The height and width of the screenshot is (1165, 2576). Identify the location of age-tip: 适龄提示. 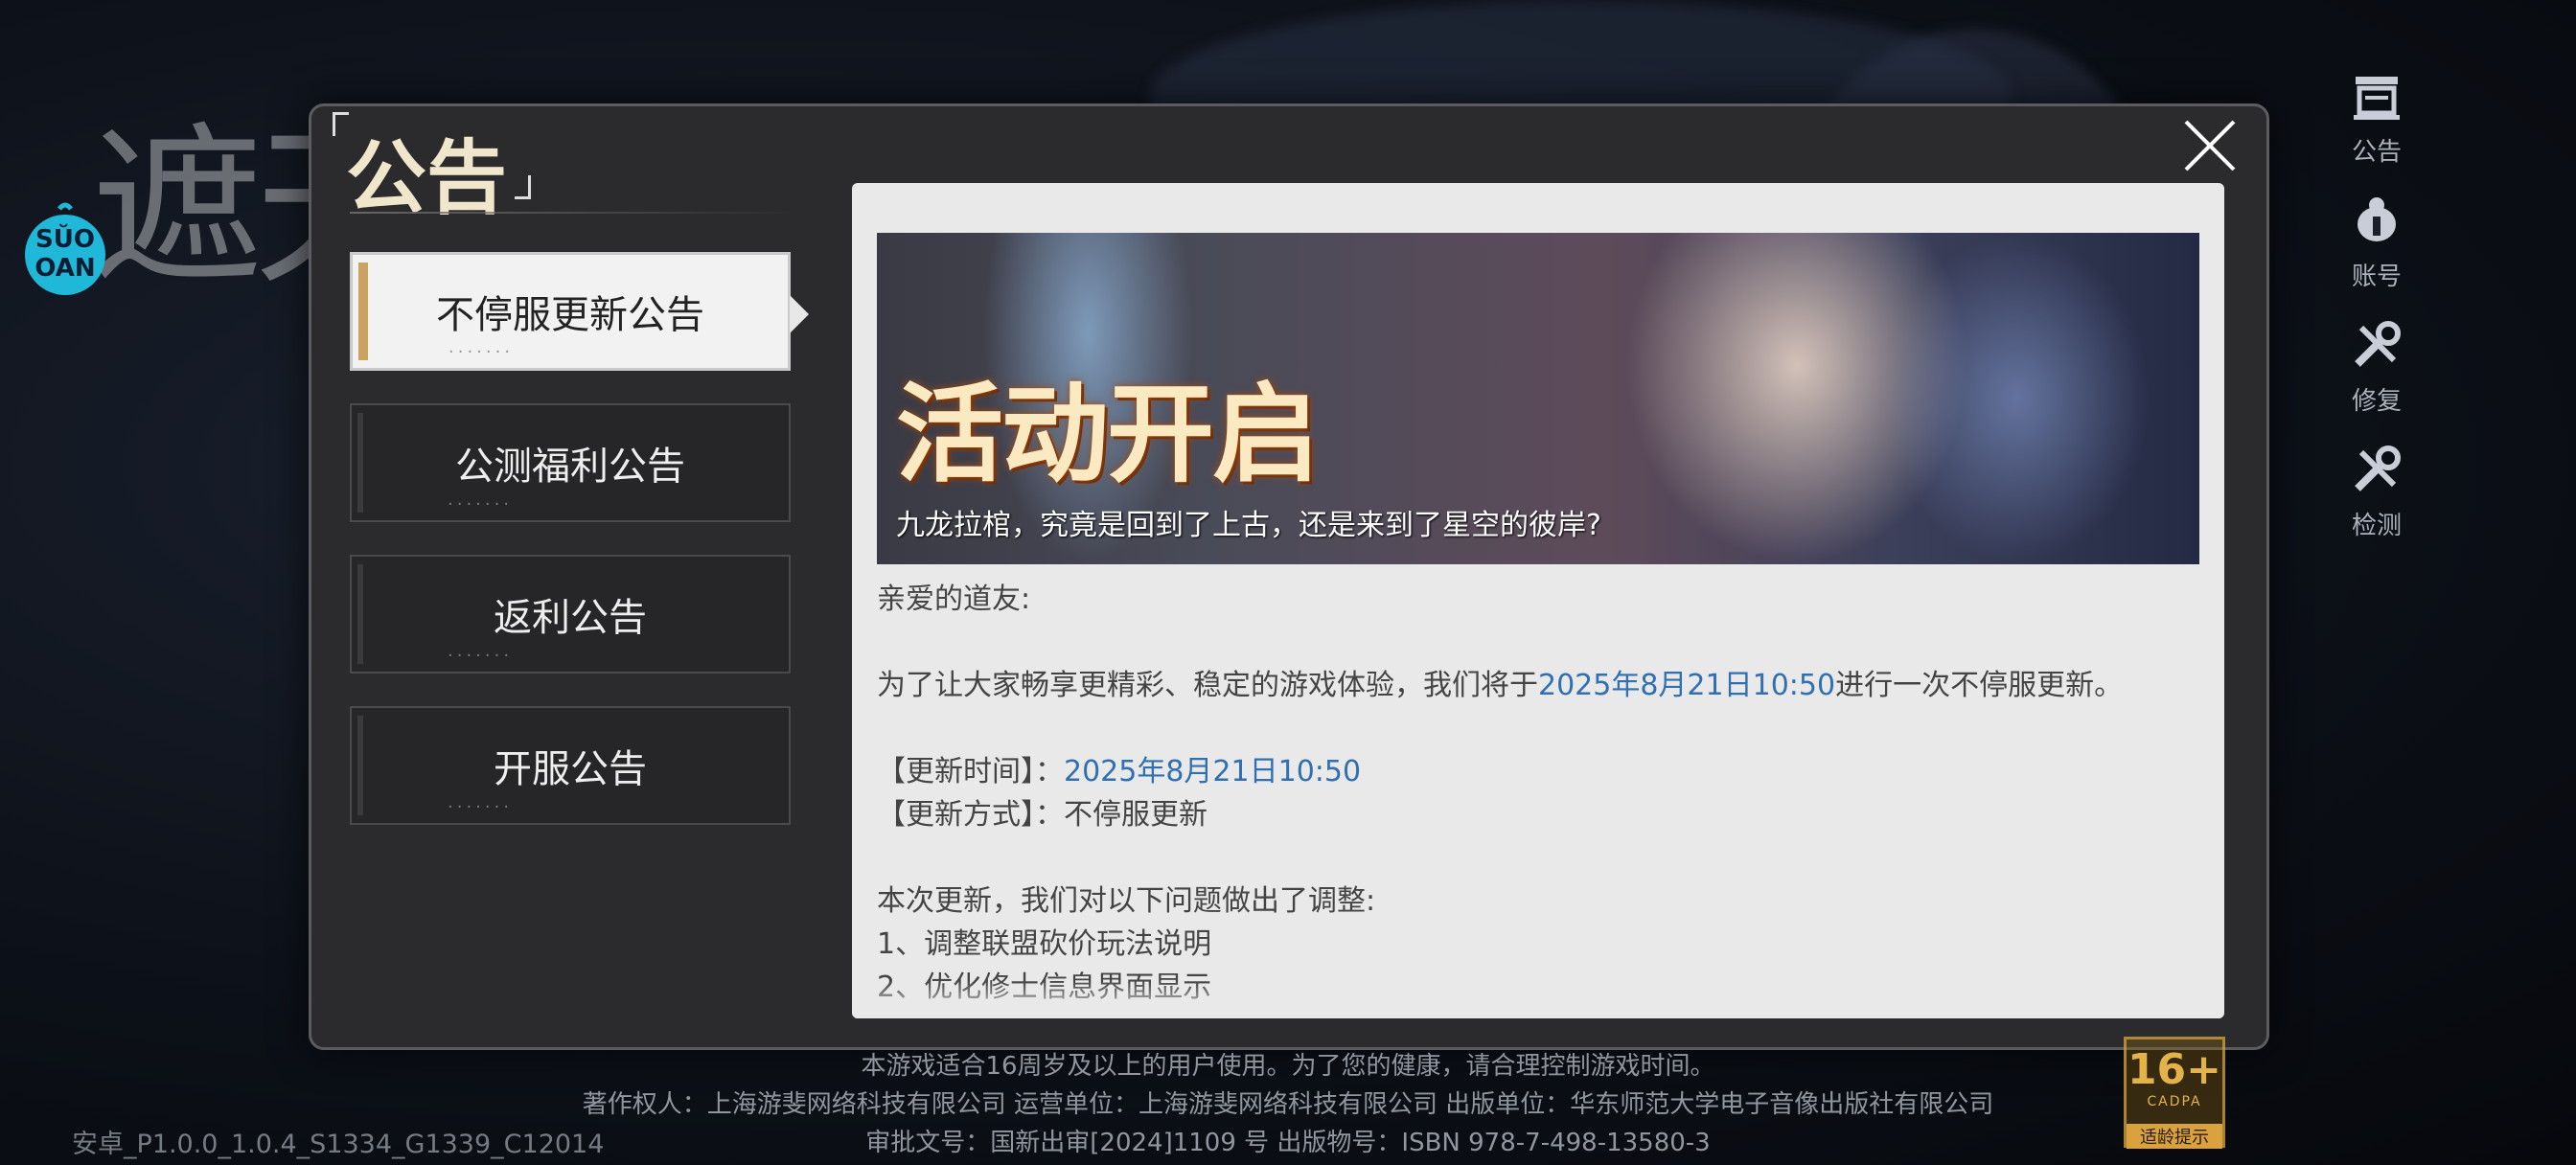
(2174, 1137).